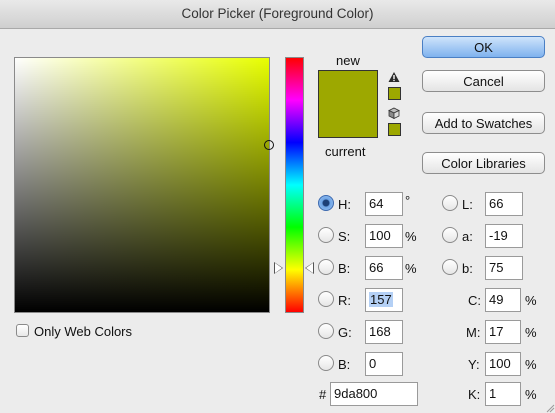 The height and width of the screenshot is (413, 555). What do you see at coordinates (467, 204) in the screenshot?
I see `l-label: L:` at bounding box center [467, 204].